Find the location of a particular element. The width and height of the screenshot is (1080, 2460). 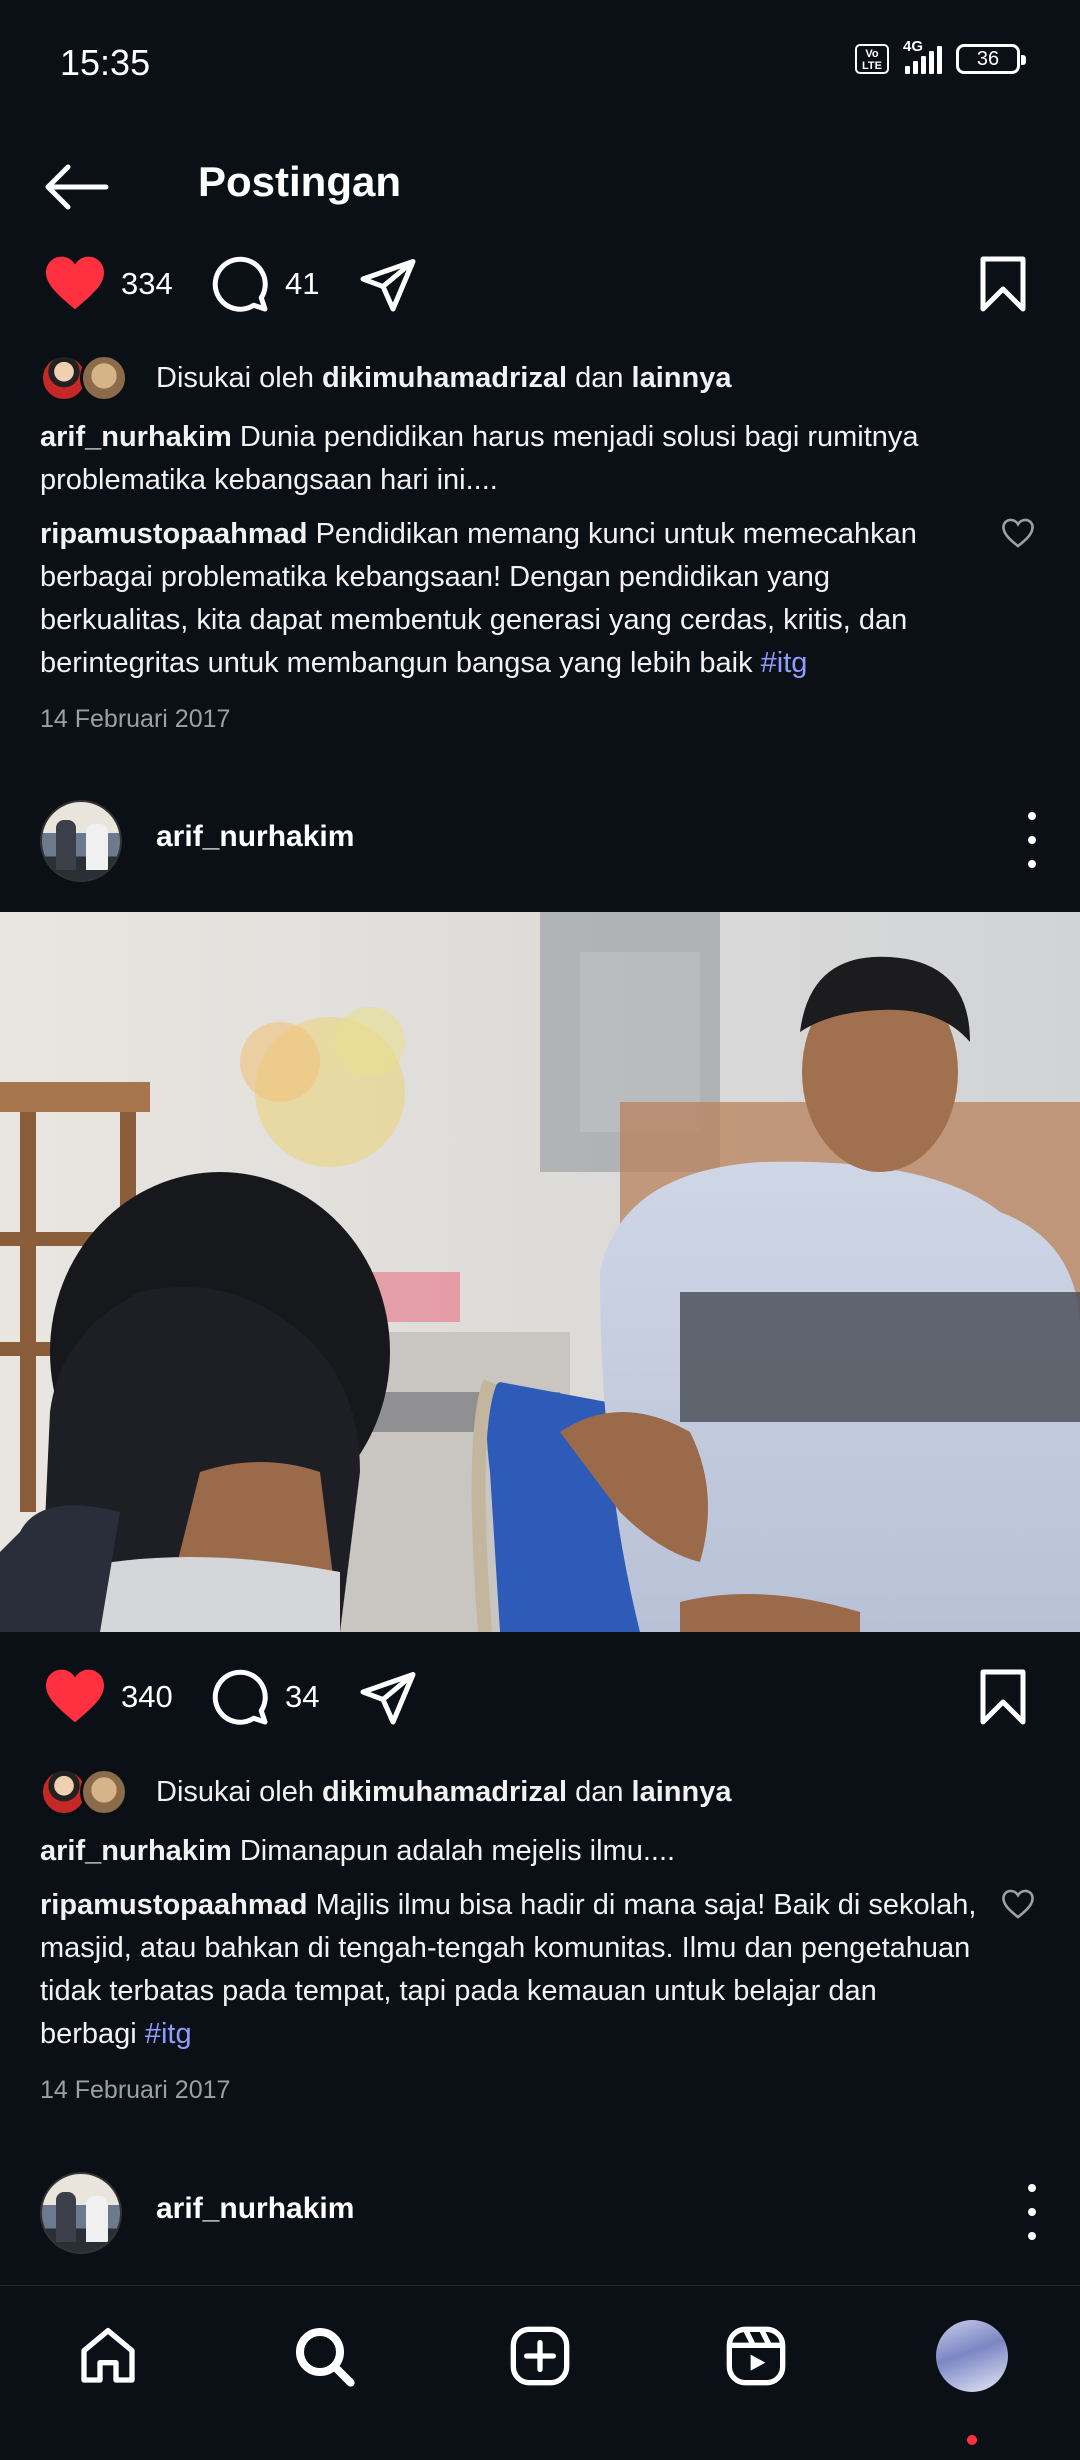

status-icons: Vo LTE 4G 36 is located at coordinates (940, 56).